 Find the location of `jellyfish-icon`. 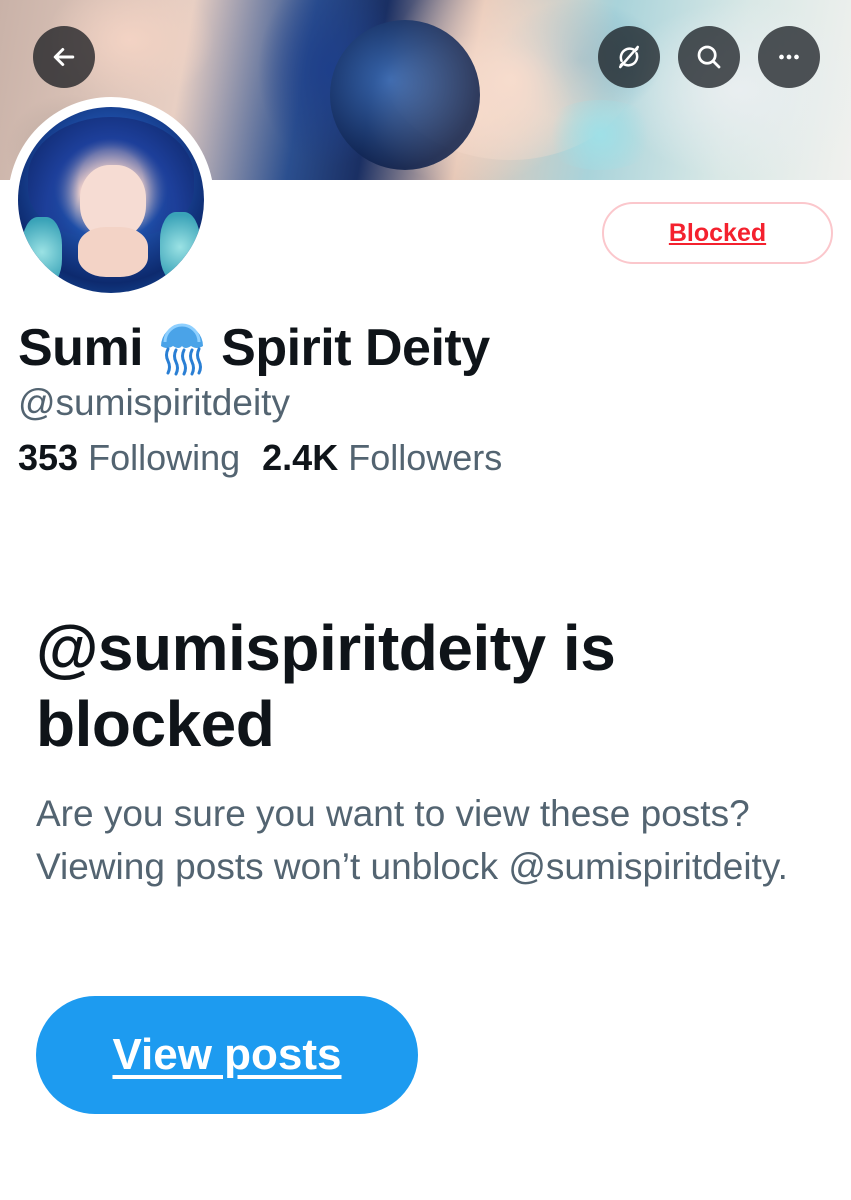

jellyfish-icon is located at coordinates (182, 349).